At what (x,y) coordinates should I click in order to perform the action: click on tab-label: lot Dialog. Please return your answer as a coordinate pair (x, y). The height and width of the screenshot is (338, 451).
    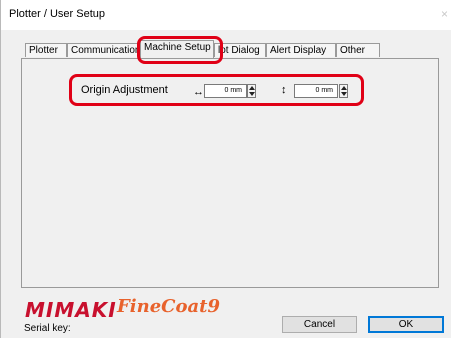
    Looking at the image, I should click on (239, 50).